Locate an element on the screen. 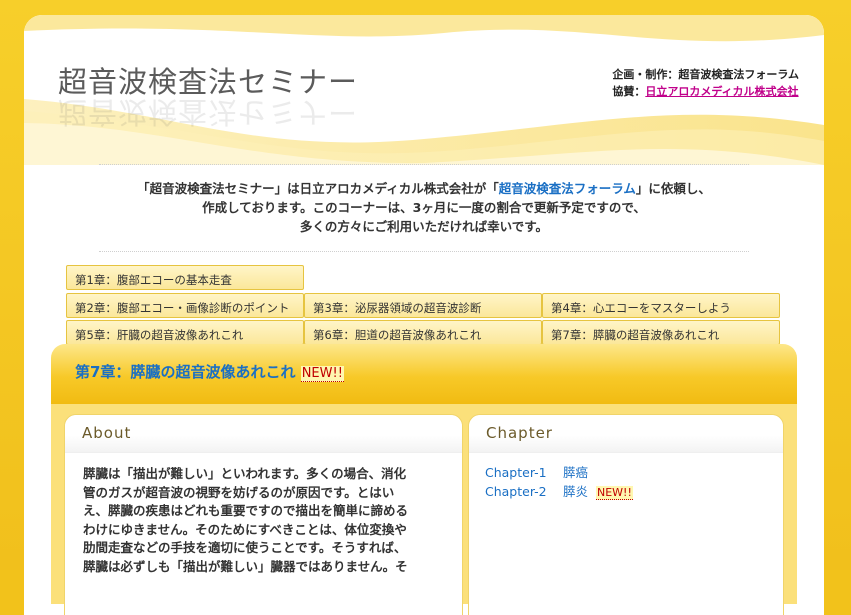  current-chapter-title: 第7章：膵臓の超音波像あれこれ NEW!! is located at coordinates (209, 372).